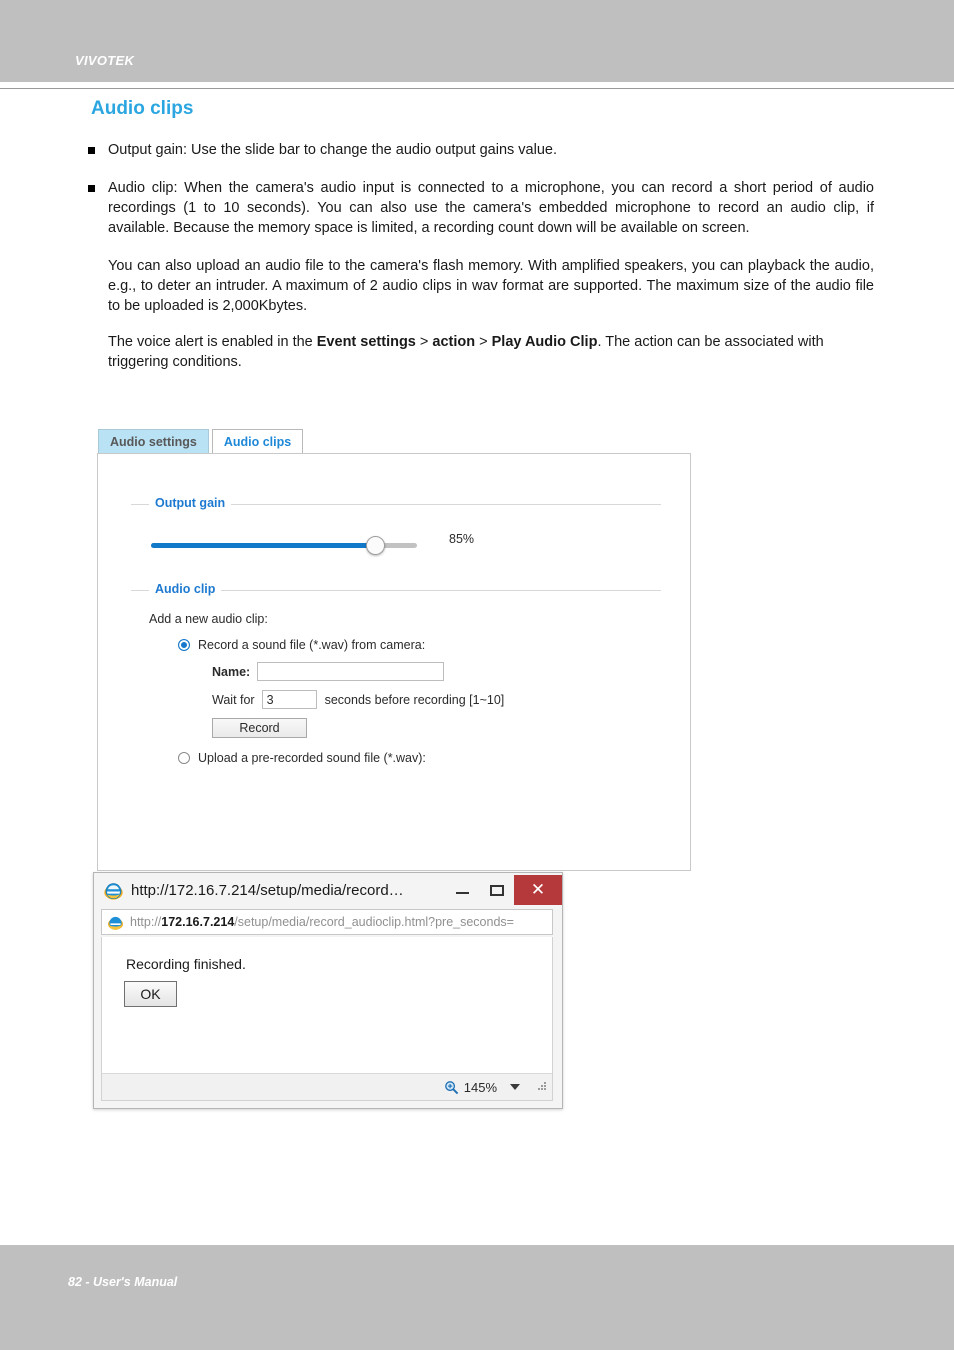 The width and height of the screenshot is (954, 1350). I want to click on radio-row-record: Record a sound file (*.wav) from camera:, so click(413, 645).